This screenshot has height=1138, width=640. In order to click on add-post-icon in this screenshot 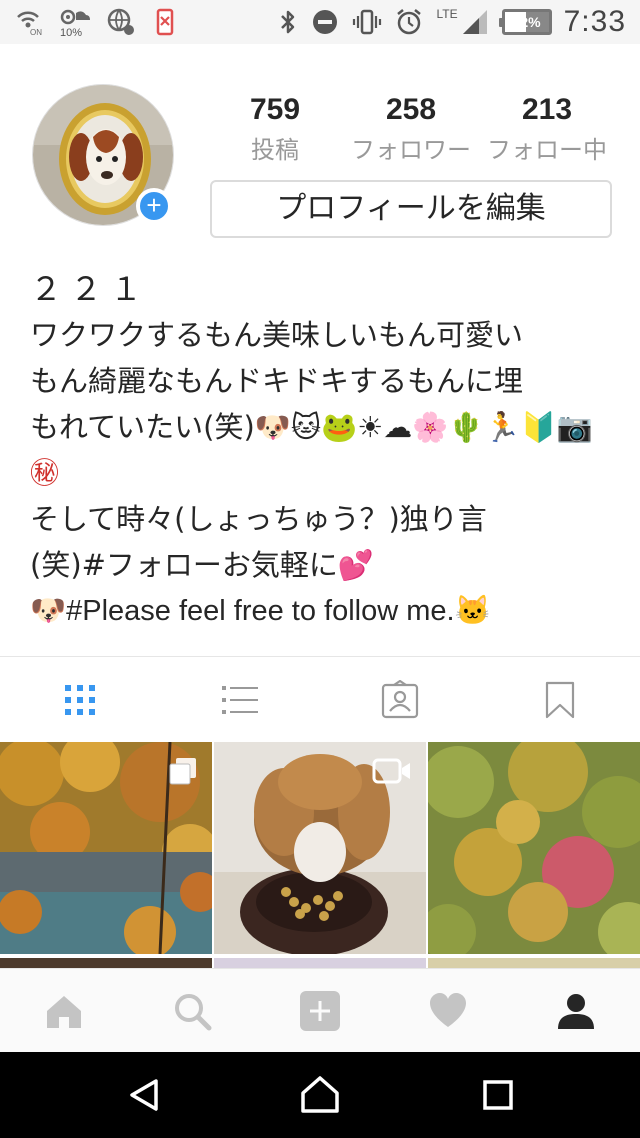, I will do `click(320, 1011)`.